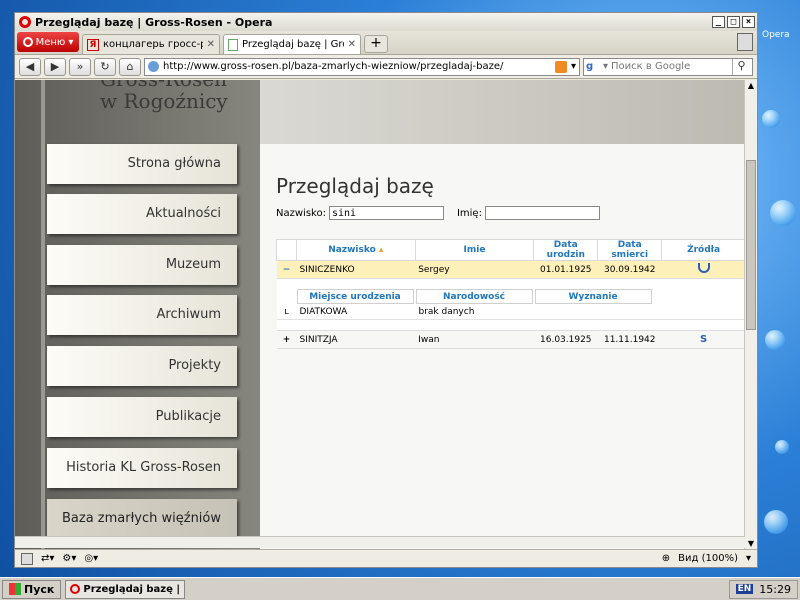  I want to click on surname-input, so click(386, 213).